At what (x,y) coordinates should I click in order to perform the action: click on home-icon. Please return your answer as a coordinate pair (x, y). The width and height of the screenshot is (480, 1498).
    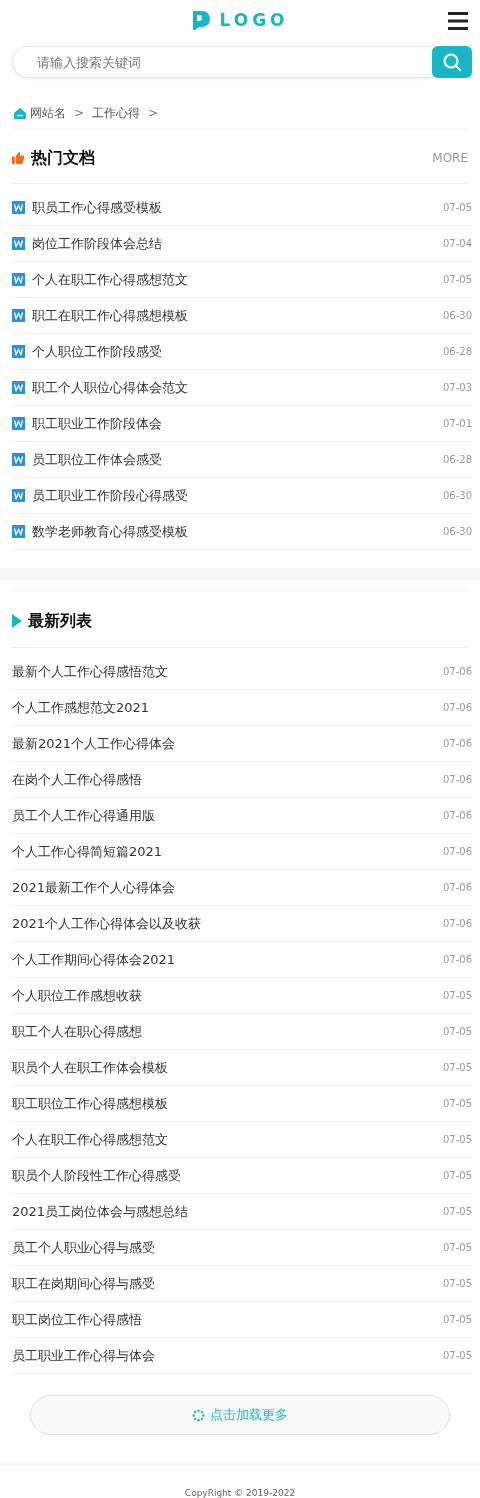
    Looking at the image, I should click on (20, 113).